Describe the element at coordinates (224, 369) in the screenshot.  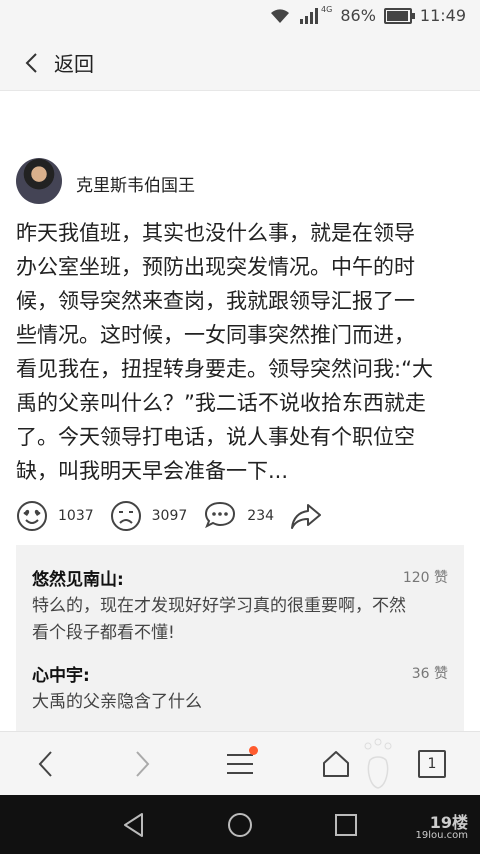
I see `post-line: 看见我在，扭捏转身要走。领导突然问我:“大` at that location.